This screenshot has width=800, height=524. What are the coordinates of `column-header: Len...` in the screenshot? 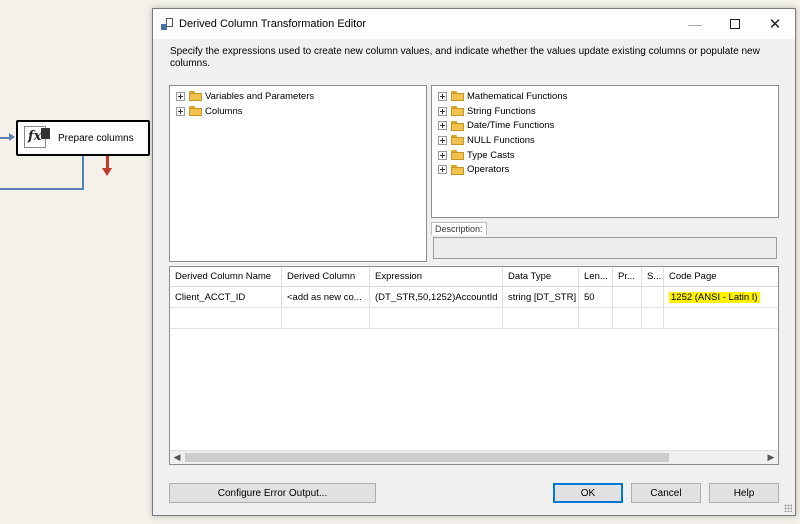 It's located at (596, 276).